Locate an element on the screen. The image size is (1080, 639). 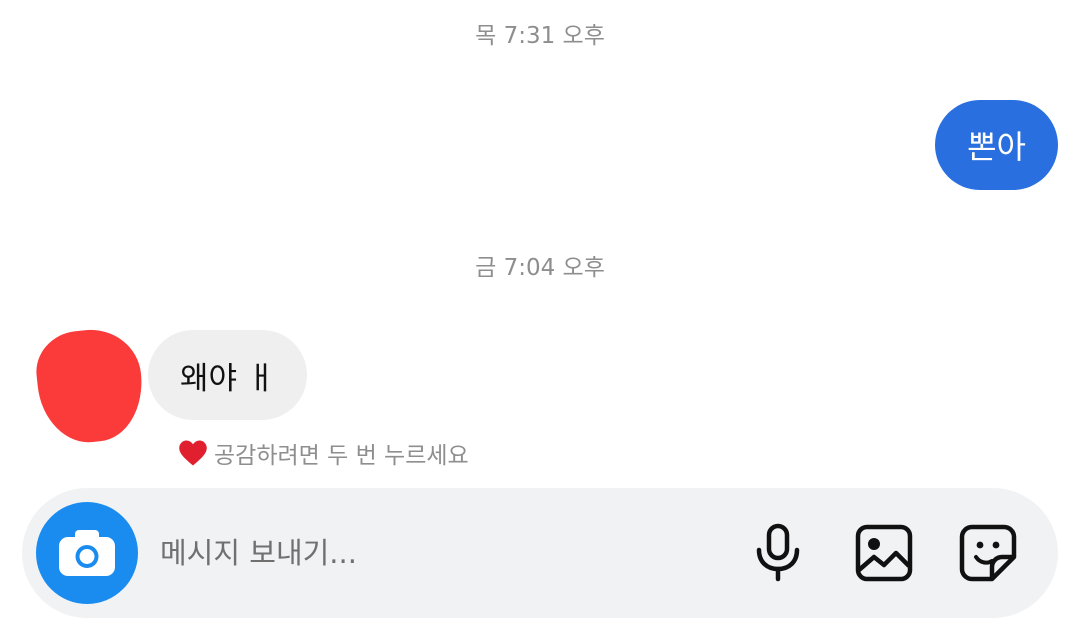
image-icon is located at coordinates (884, 553).